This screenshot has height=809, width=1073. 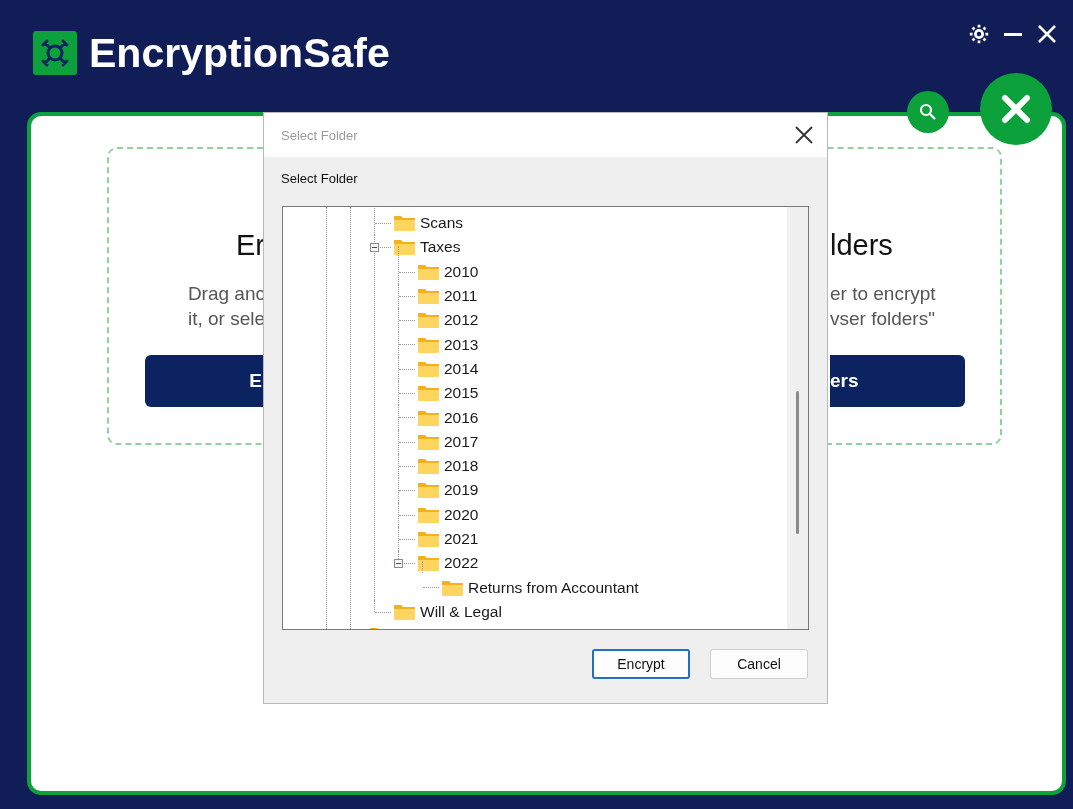 What do you see at coordinates (319, 135) in the screenshot?
I see `dialog-title: Select Folder` at bounding box center [319, 135].